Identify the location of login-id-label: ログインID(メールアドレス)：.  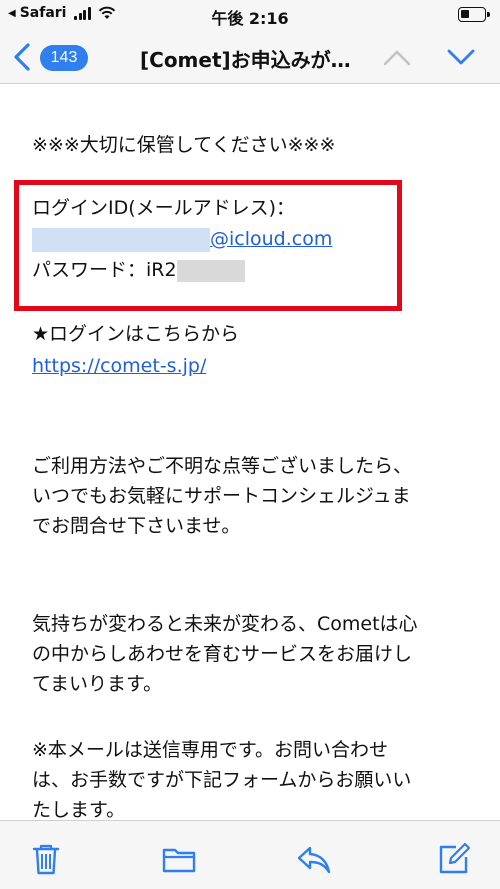
(164, 208).